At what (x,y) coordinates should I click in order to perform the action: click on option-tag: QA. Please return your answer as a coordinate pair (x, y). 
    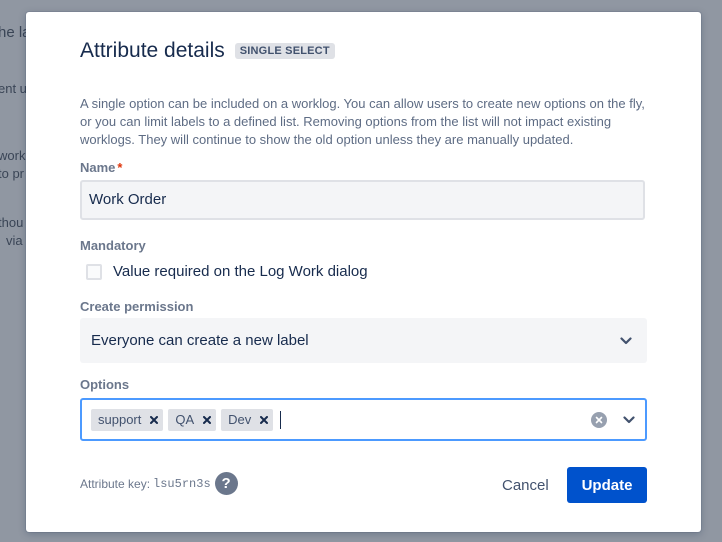
    Looking at the image, I should click on (192, 419).